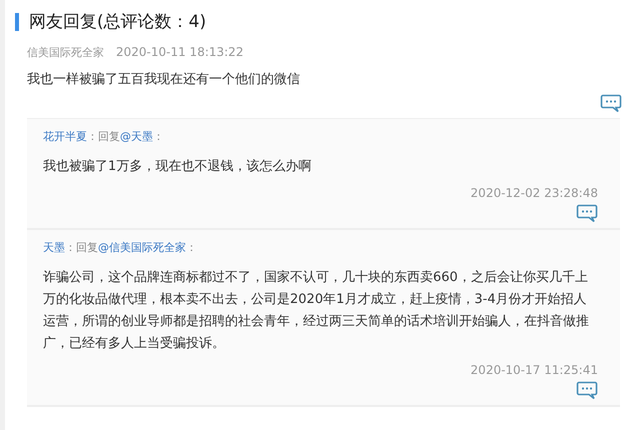 Image resolution: width=640 pixels, height=430 pixels. What do you see at coordinates (117, 22) in the screenshot?
I see `section-title: 网友回复(总评论数：4)` at bounding box center [117, 22].